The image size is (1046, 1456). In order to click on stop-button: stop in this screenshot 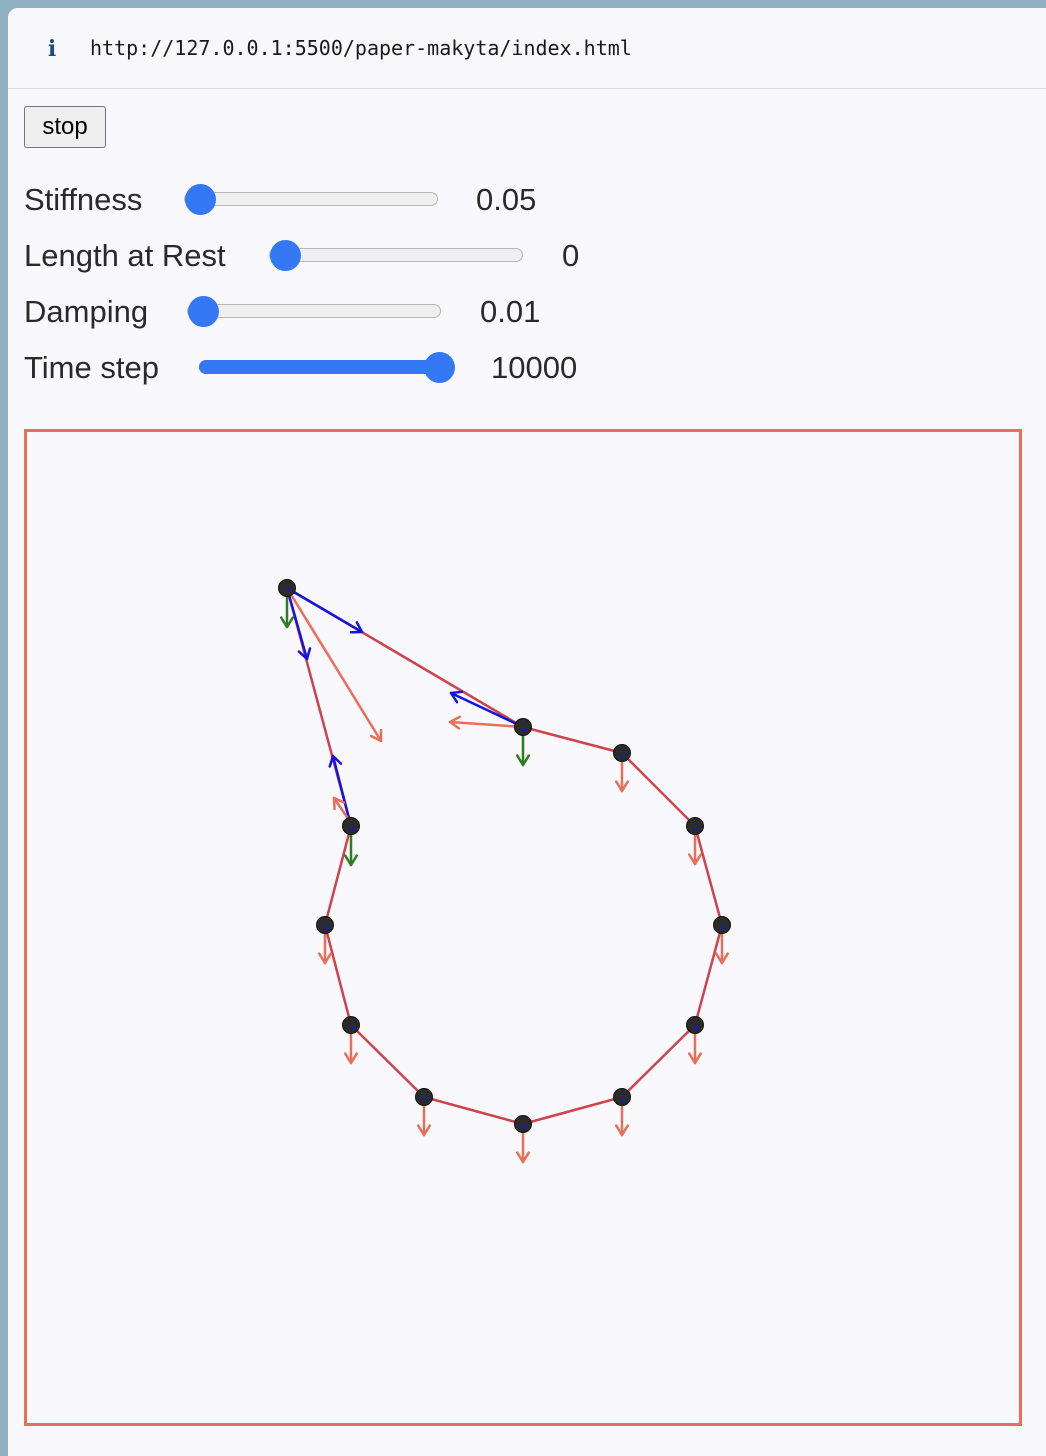, I will do `click(65, 127)`.